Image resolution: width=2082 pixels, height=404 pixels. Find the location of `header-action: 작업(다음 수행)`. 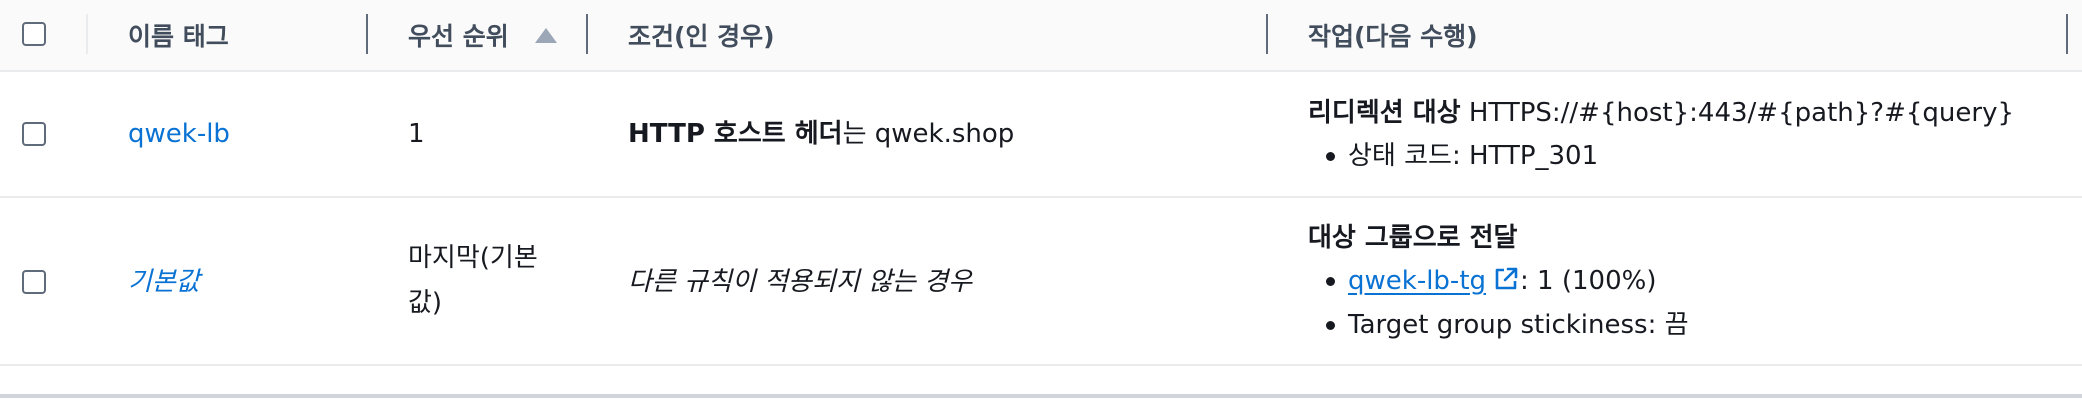

header-action: 작업(다음 수행) is located at coordinates (1393, 35).